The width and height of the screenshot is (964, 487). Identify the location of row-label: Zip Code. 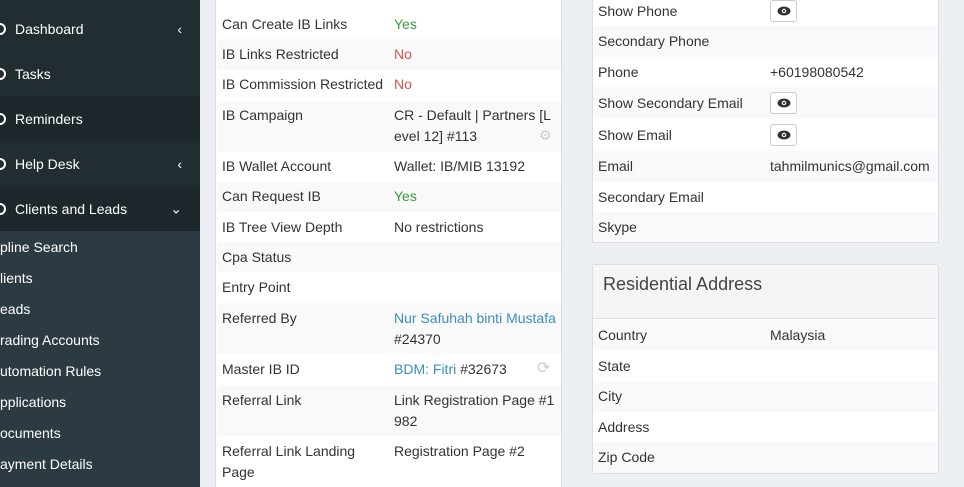
(626, 457).